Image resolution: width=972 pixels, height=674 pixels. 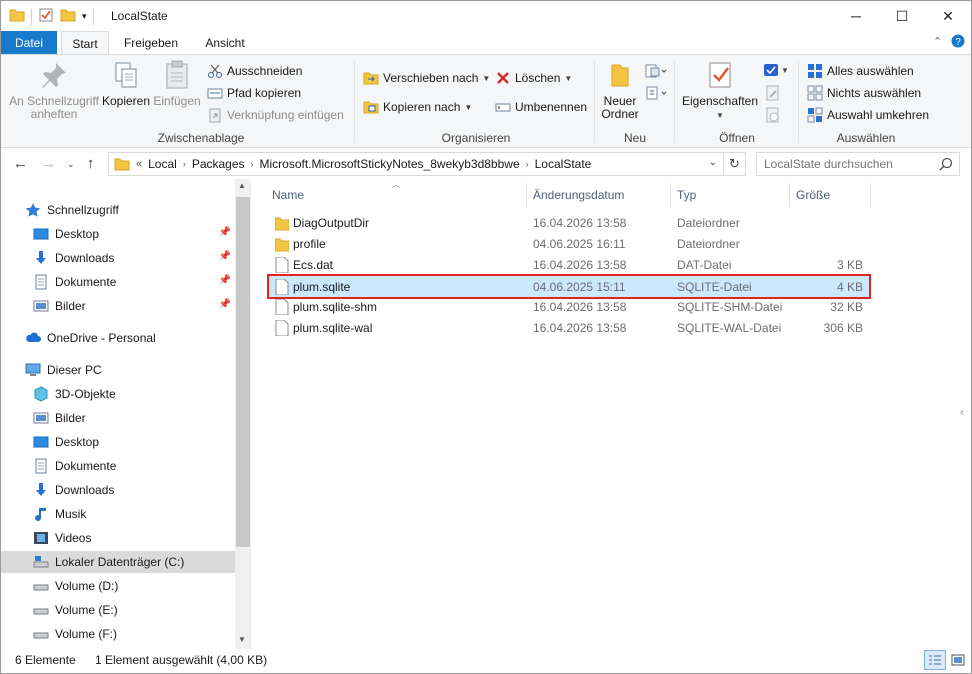 I want to click on open-button: ▼, so click(x=776, y=70).